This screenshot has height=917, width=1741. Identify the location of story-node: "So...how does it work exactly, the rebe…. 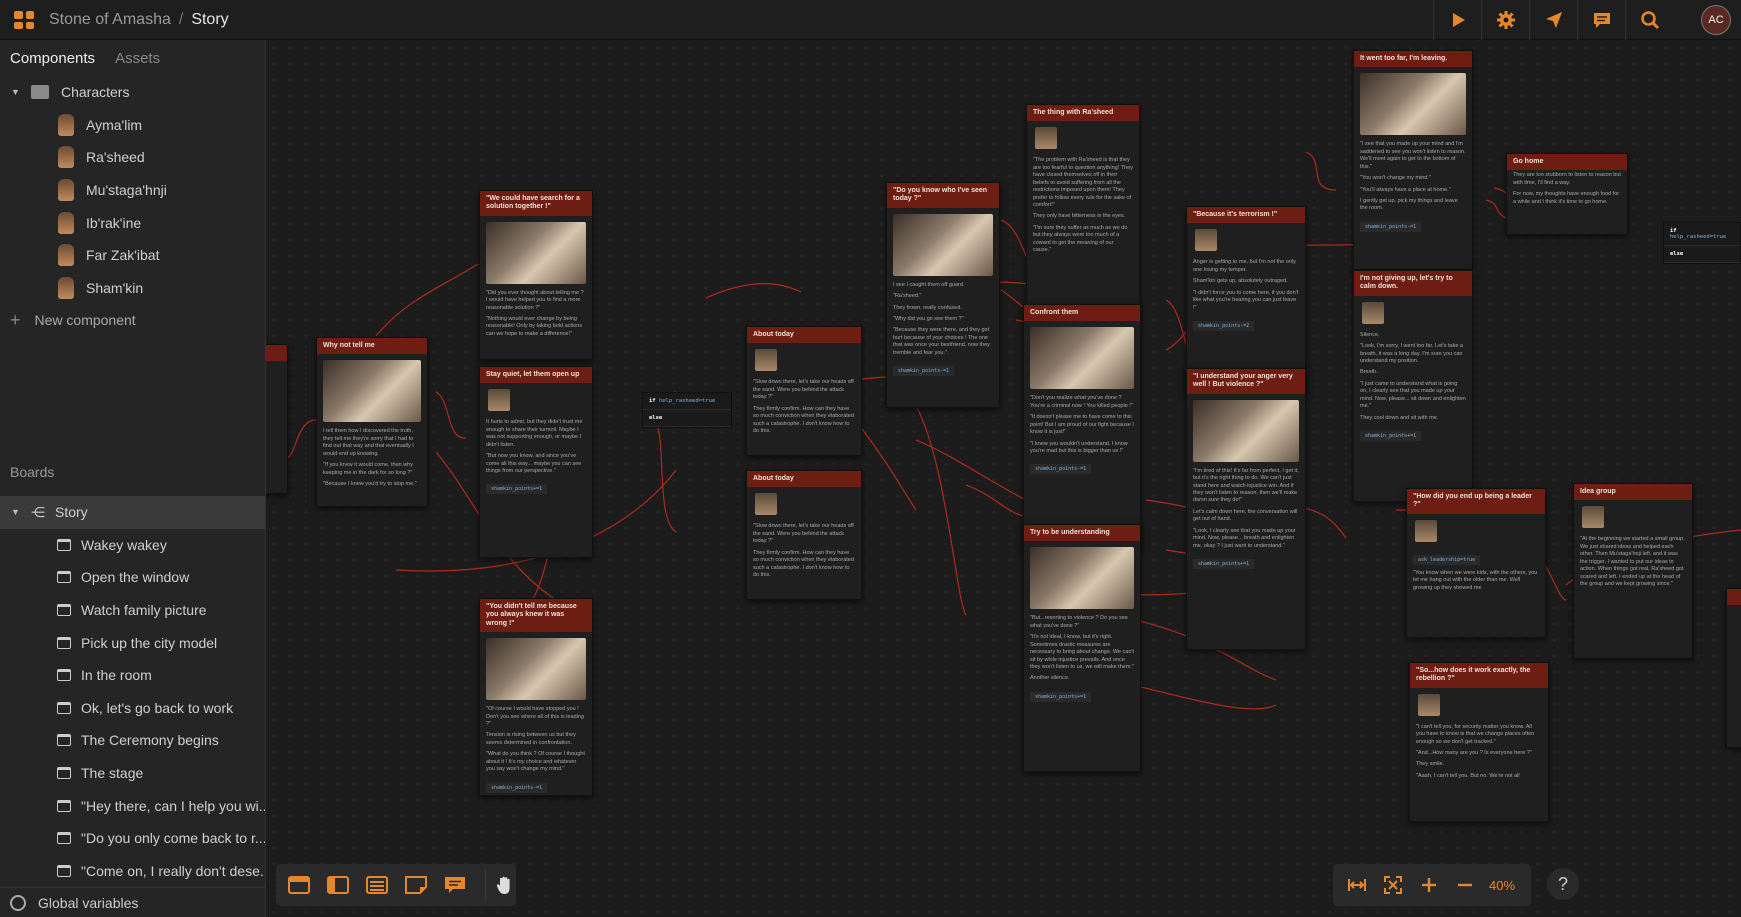
(1479, 742).